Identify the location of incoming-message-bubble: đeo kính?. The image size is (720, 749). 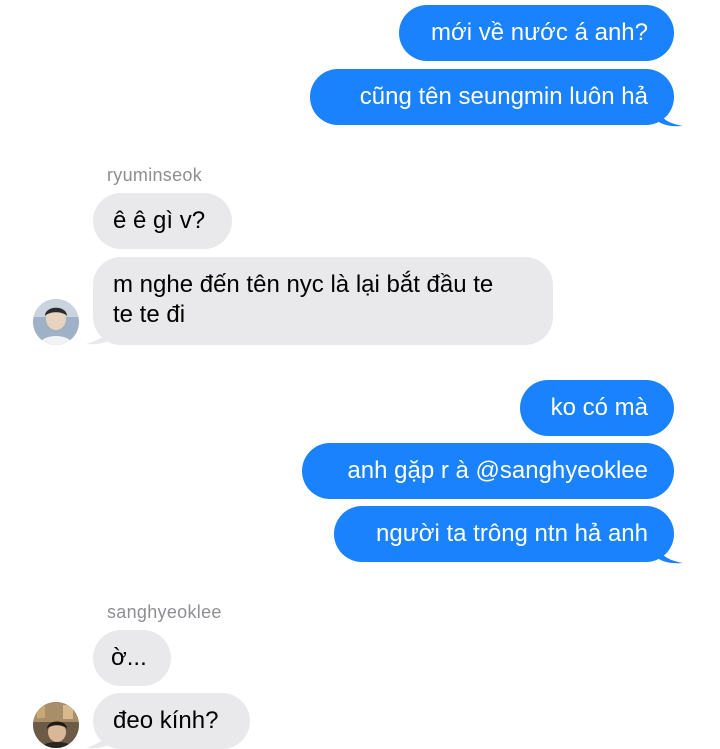
(171, 721).